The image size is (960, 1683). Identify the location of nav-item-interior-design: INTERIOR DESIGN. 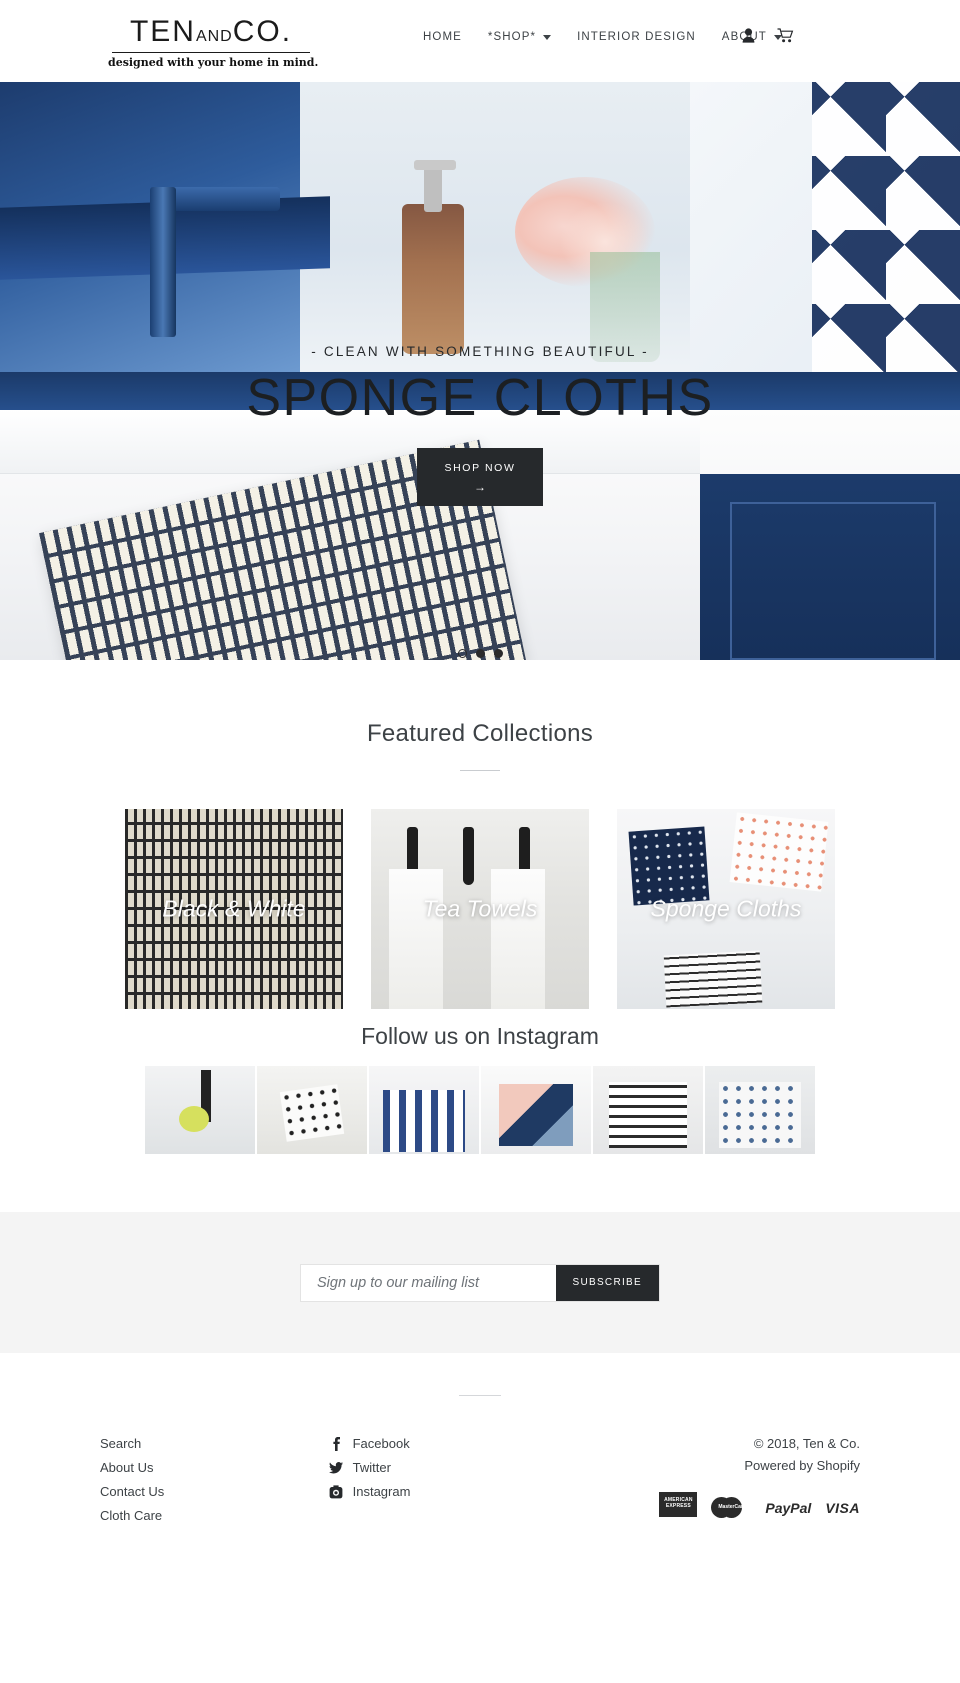
(636, 37).